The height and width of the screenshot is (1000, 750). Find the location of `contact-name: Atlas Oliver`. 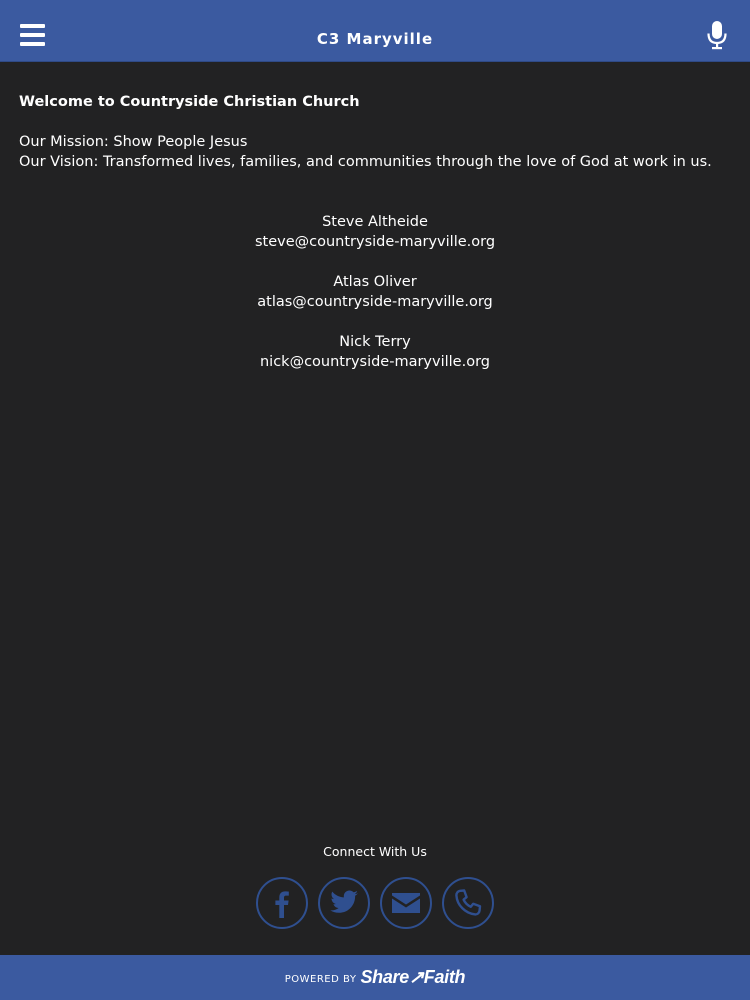

contact-name: Atlas Oliver is located at coordinates (375, 282).